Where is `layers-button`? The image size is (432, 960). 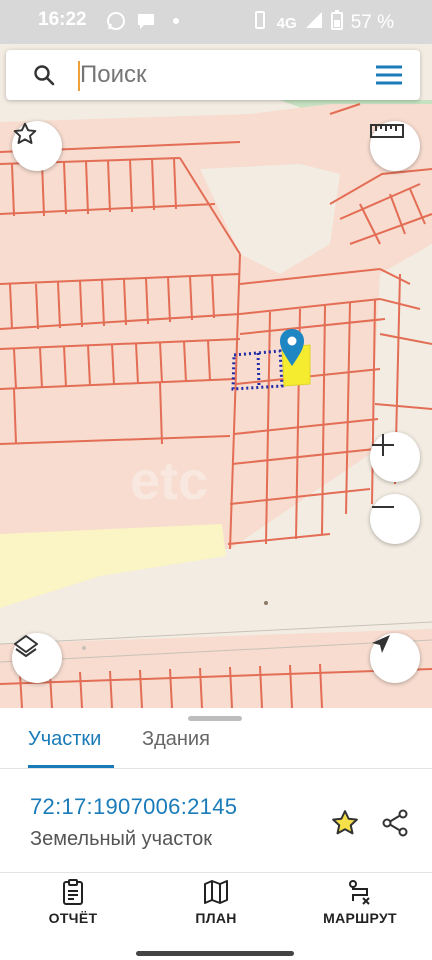
layers-button is located at coordinates (37, 658).